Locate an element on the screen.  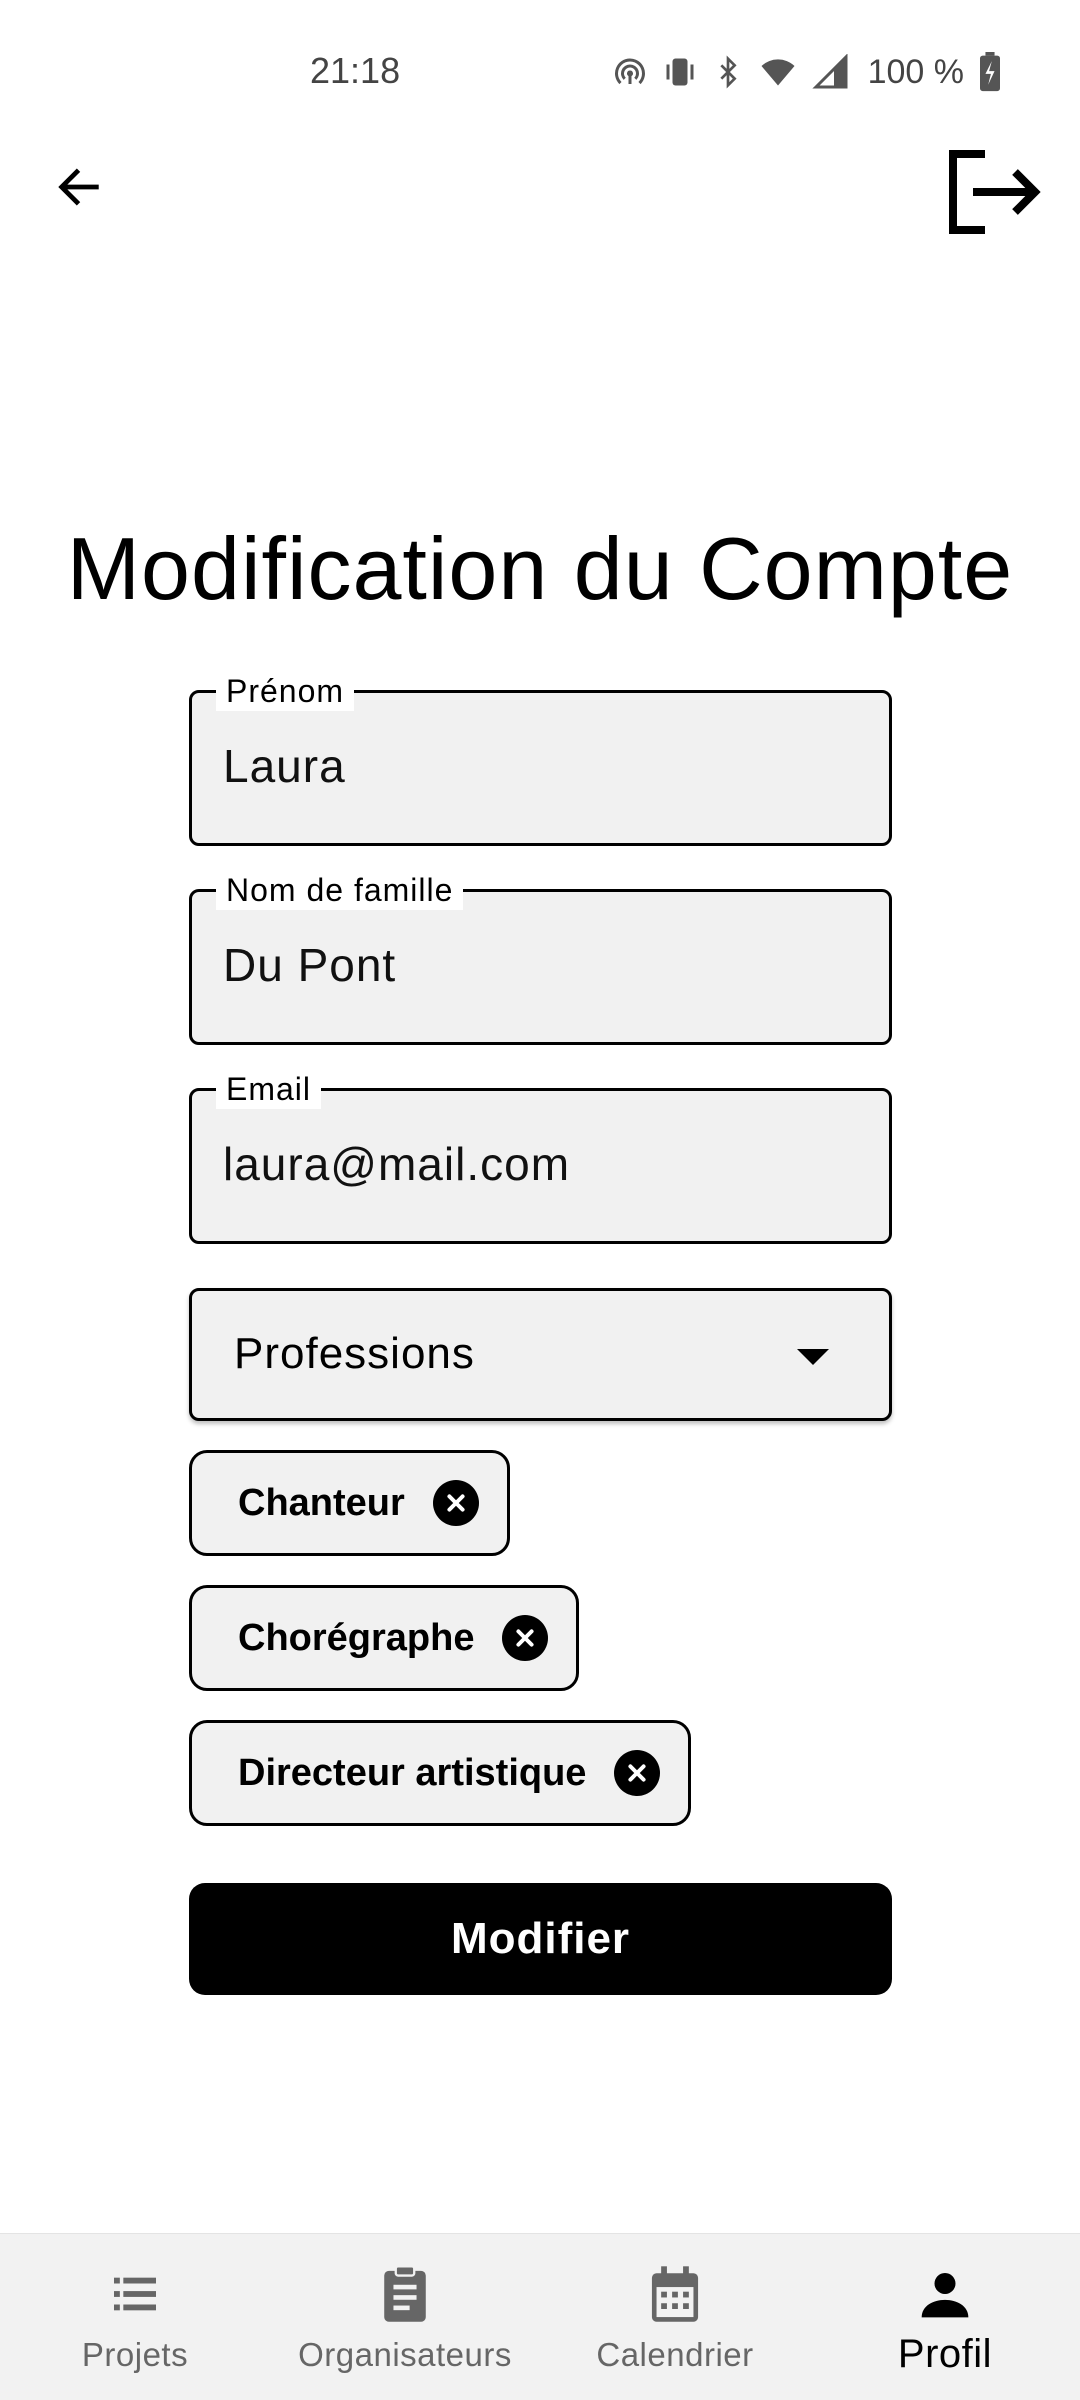
profession-chip-label: Chorégraphe is located at coordinates (356, 1637).